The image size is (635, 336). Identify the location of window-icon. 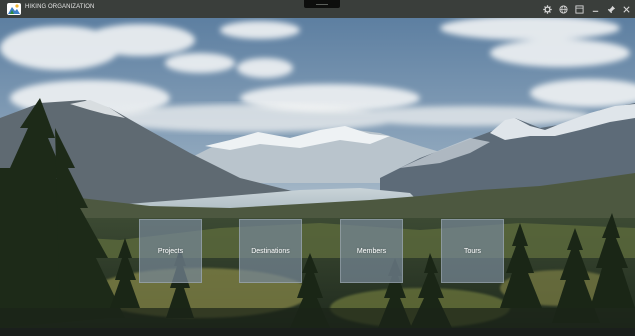
(579, 9).